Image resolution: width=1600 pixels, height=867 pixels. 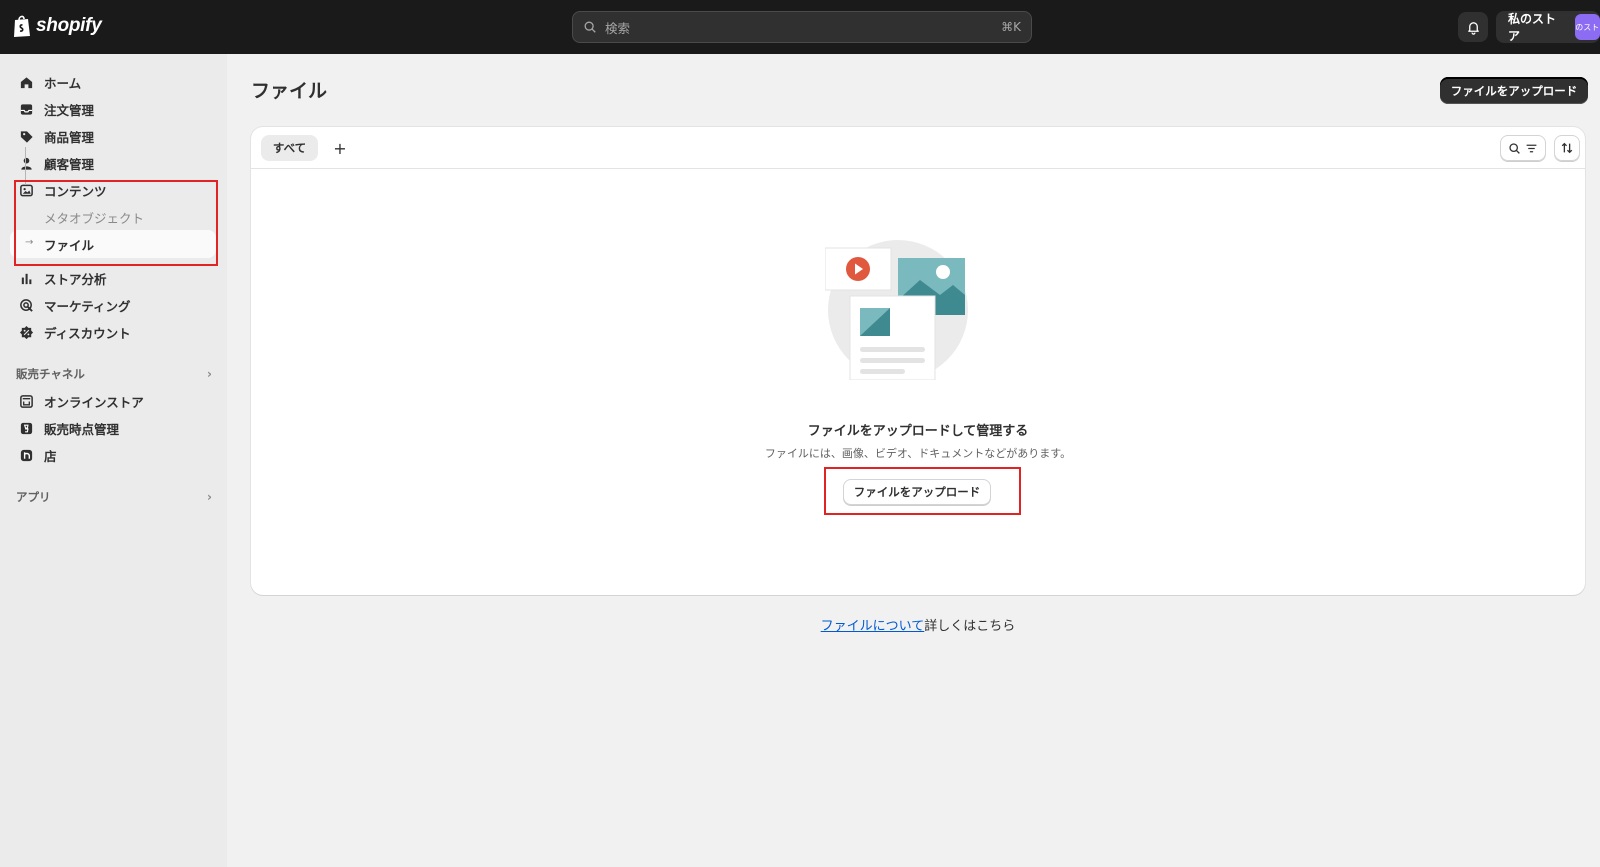 What do you see at coordinates (1514, 90) in the screenshot?
I see `upload-files-button: ファイルをアップロード` at bounding box center [1514, 90].